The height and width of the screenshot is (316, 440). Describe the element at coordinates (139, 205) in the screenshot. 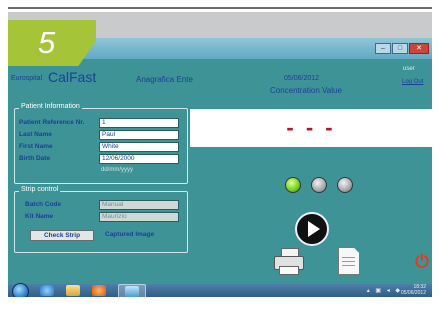

I see `batch-code-field: Manual` at that location.